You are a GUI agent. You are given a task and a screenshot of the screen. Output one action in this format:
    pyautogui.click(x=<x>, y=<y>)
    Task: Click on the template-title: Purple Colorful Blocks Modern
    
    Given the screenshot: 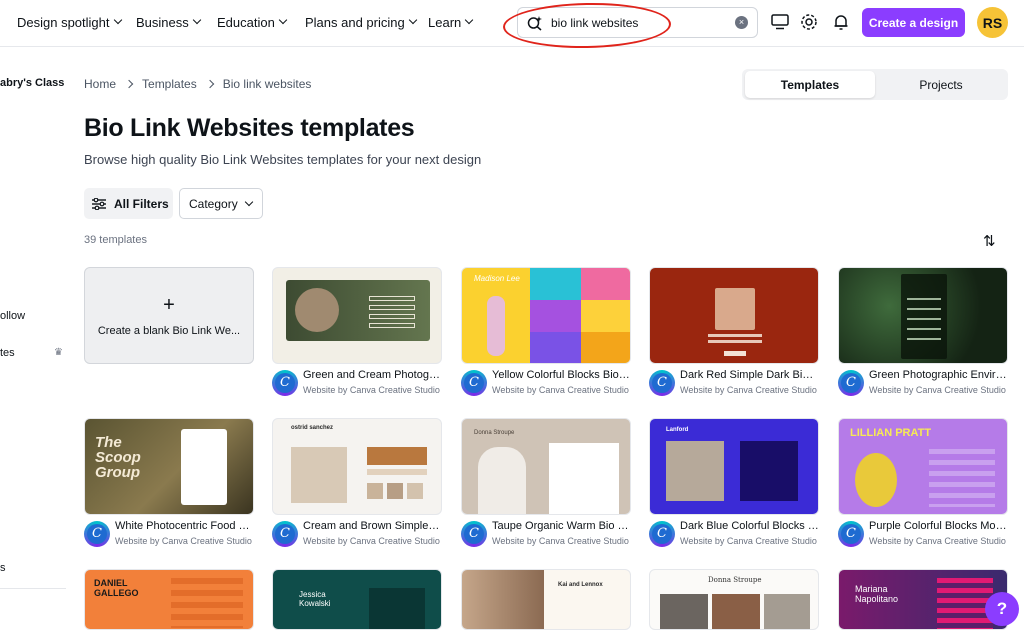 What is the action you would take?
    pyautogui.click(x=938, y=526)
    